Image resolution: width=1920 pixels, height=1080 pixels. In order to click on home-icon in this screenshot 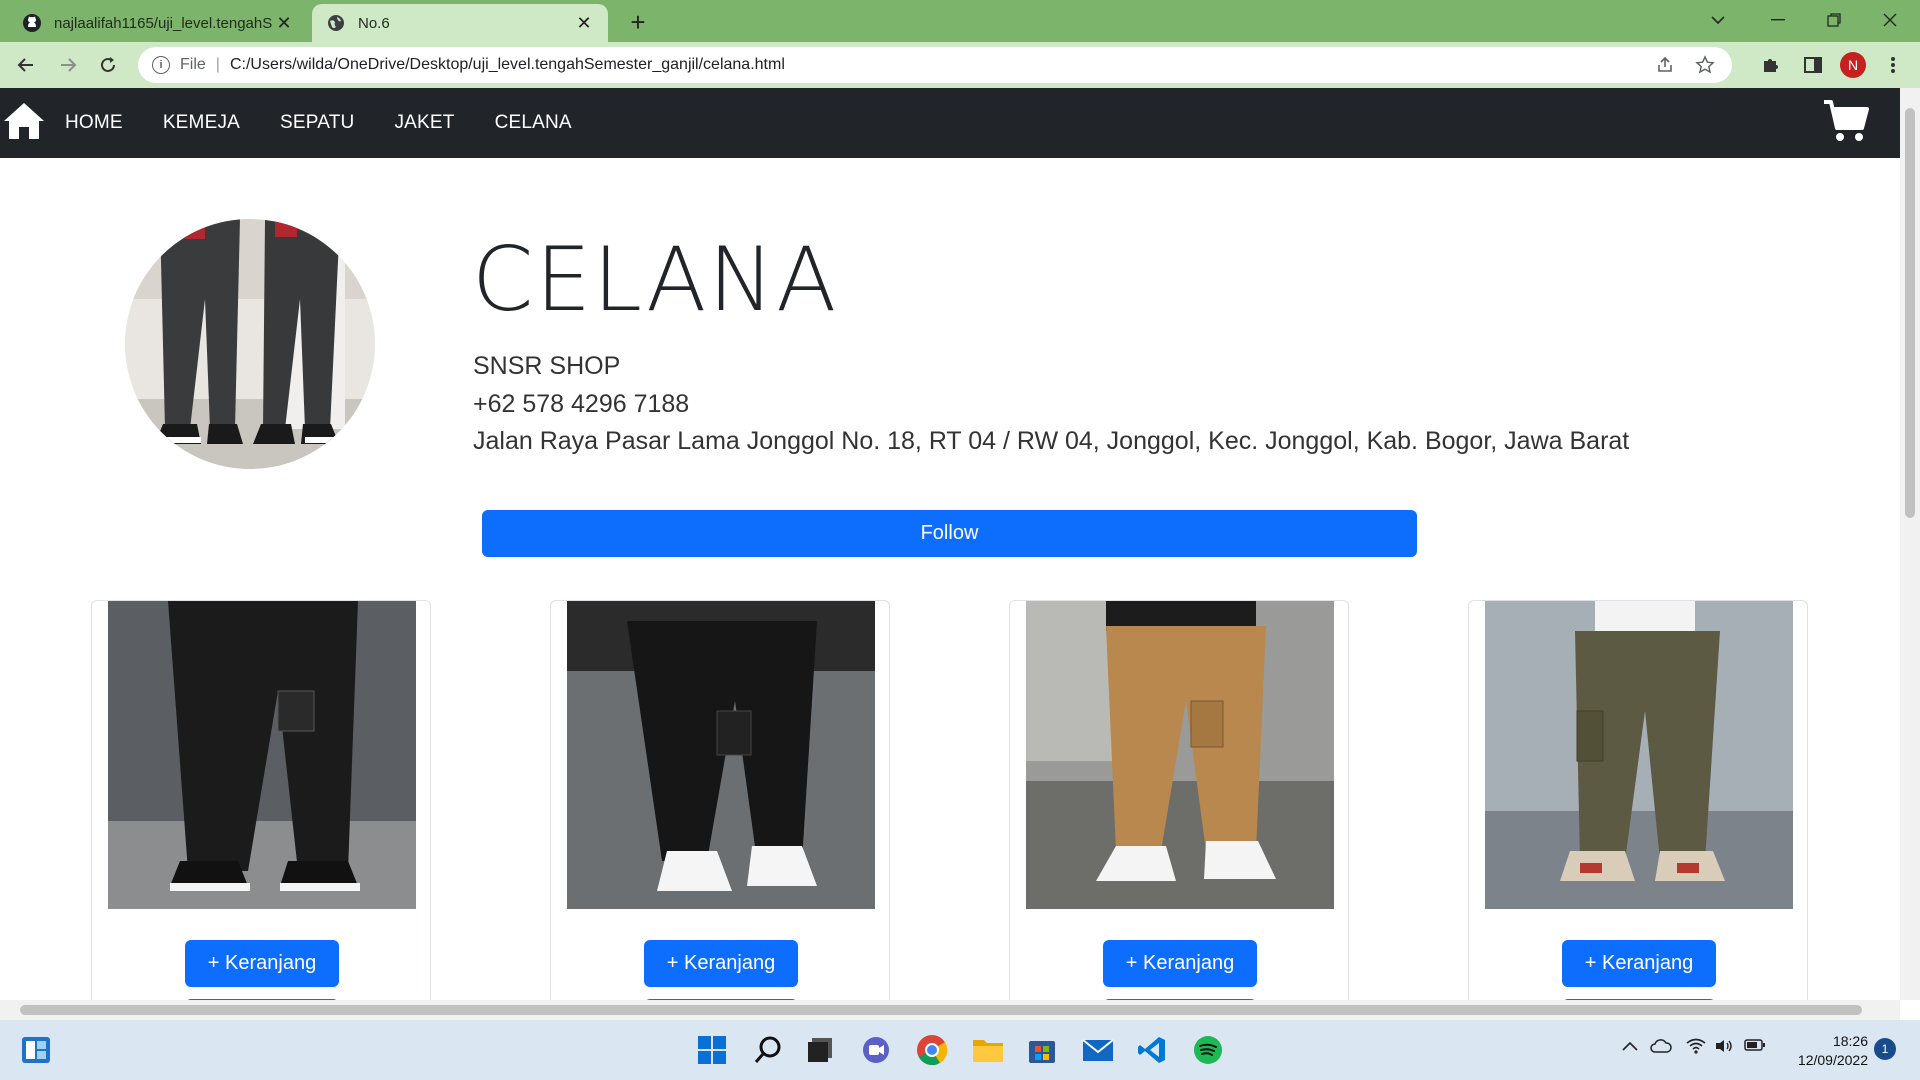, I will do `click(24, 121)`.